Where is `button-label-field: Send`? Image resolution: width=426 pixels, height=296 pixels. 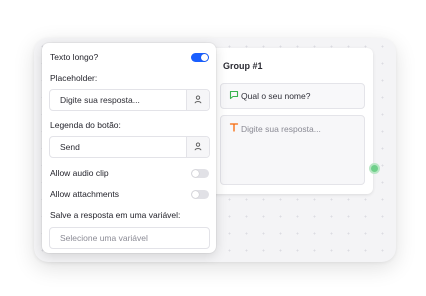 button-label-field: Send is located at coordinates (129, 147).